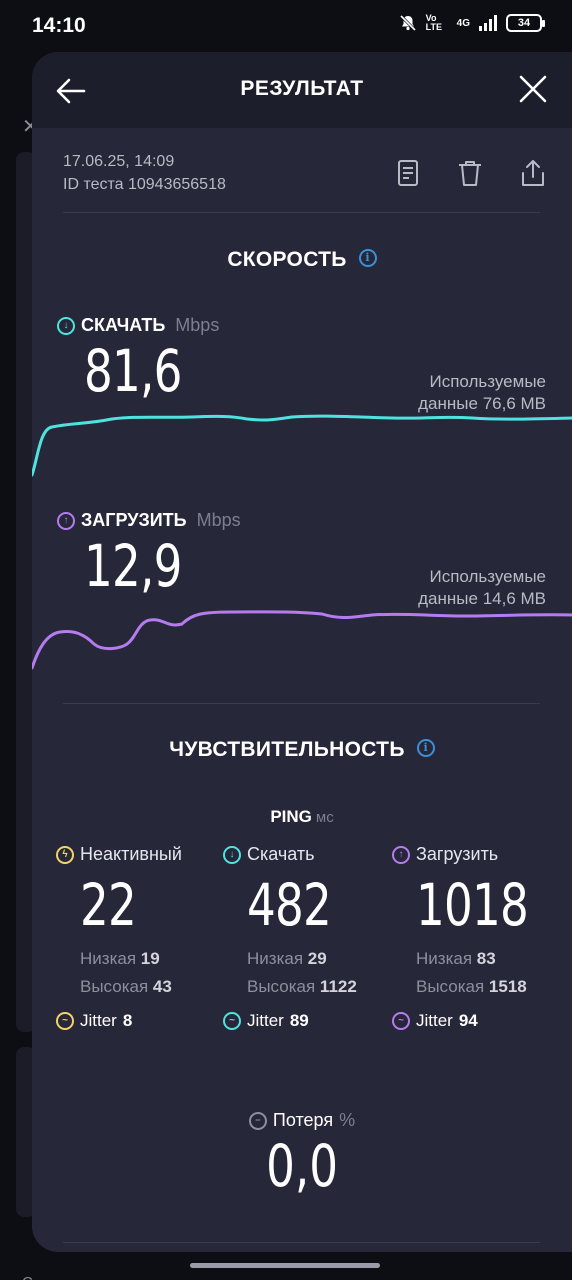 The height and width of the screenshot is (1280, 572). What do you see at coordinates (470, 173) in the screenshot?
I see `trash-icon` at bounding box center [470, 173].